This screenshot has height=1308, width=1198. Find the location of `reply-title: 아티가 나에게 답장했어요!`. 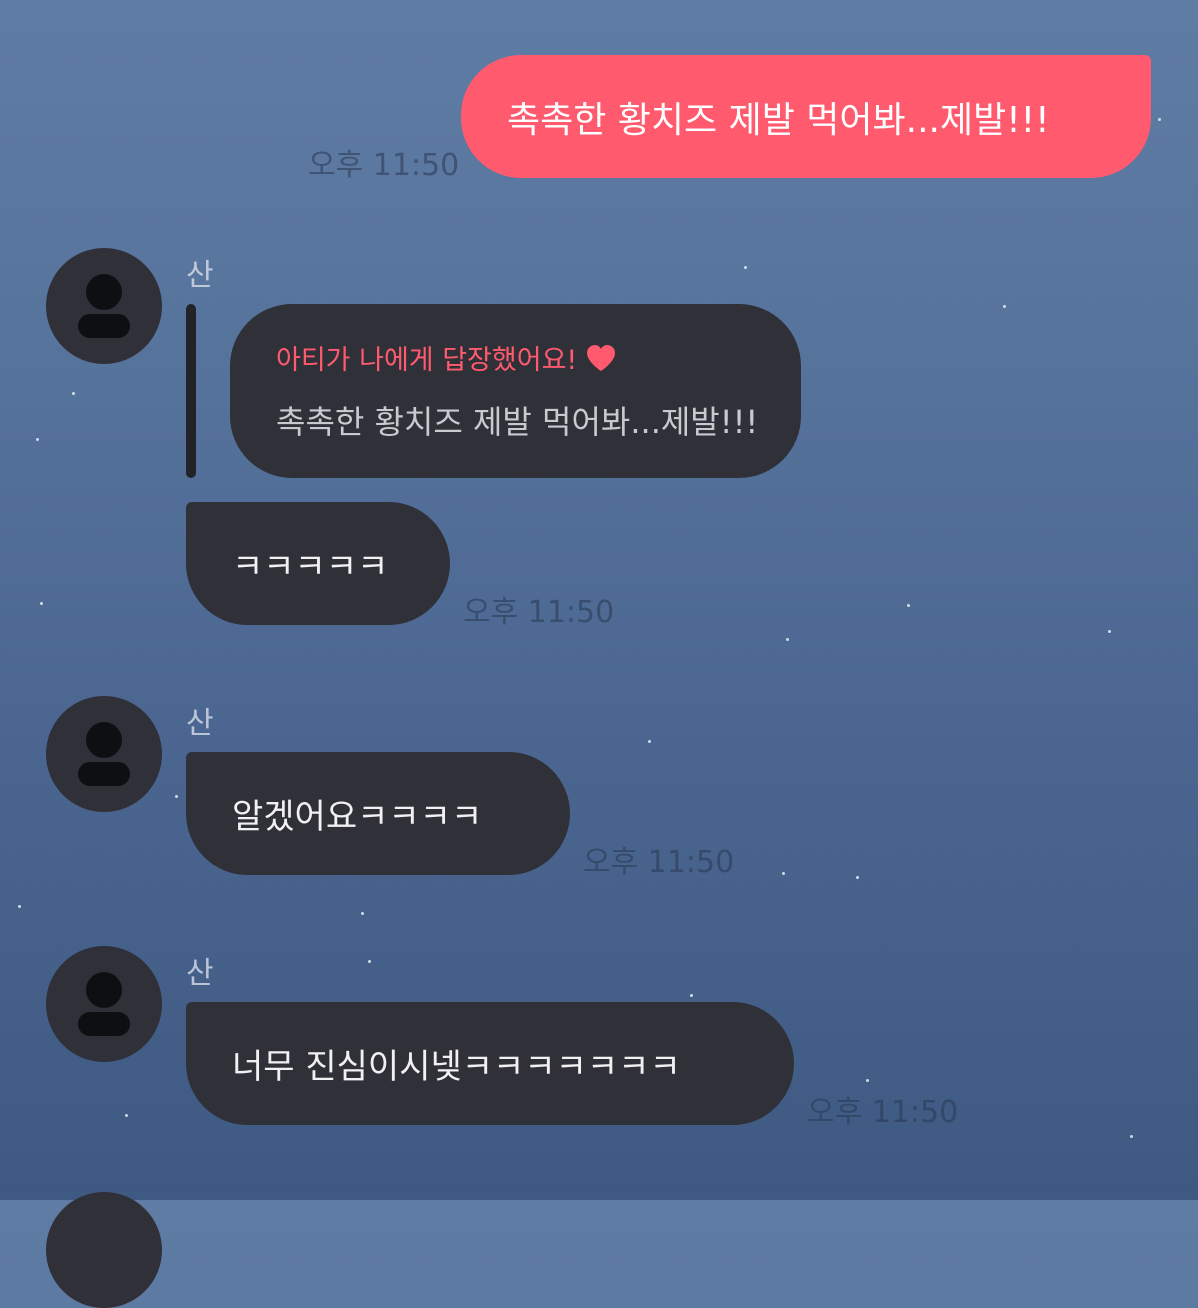

reply-title: 아티가 나에게 답장했어요! is located at coordinates (427, 360).